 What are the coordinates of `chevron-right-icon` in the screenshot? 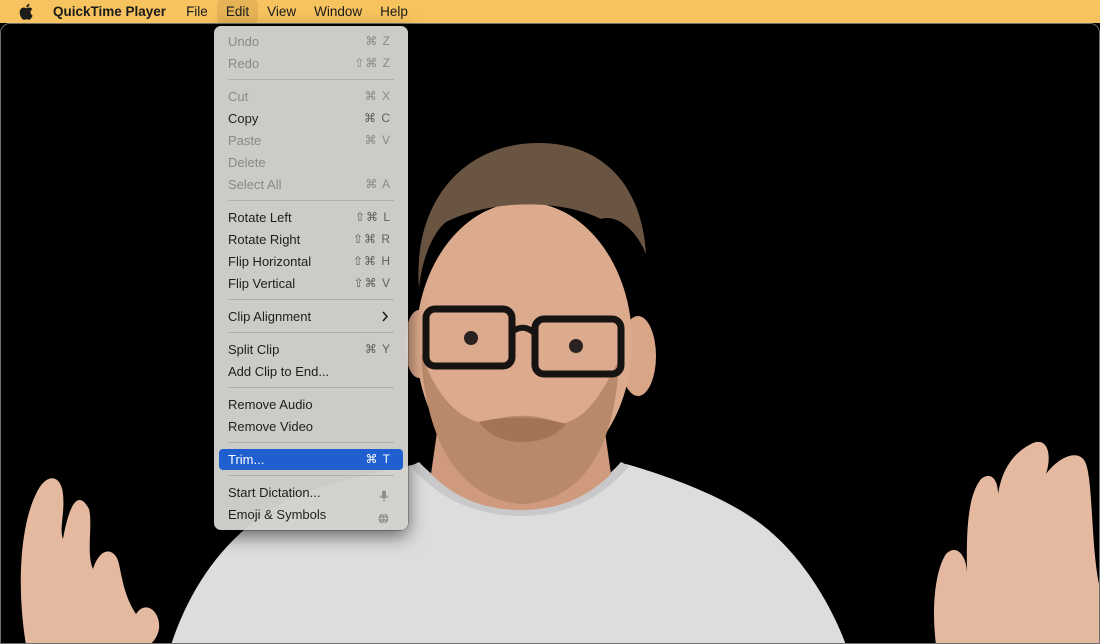 It's located at (385, 319).